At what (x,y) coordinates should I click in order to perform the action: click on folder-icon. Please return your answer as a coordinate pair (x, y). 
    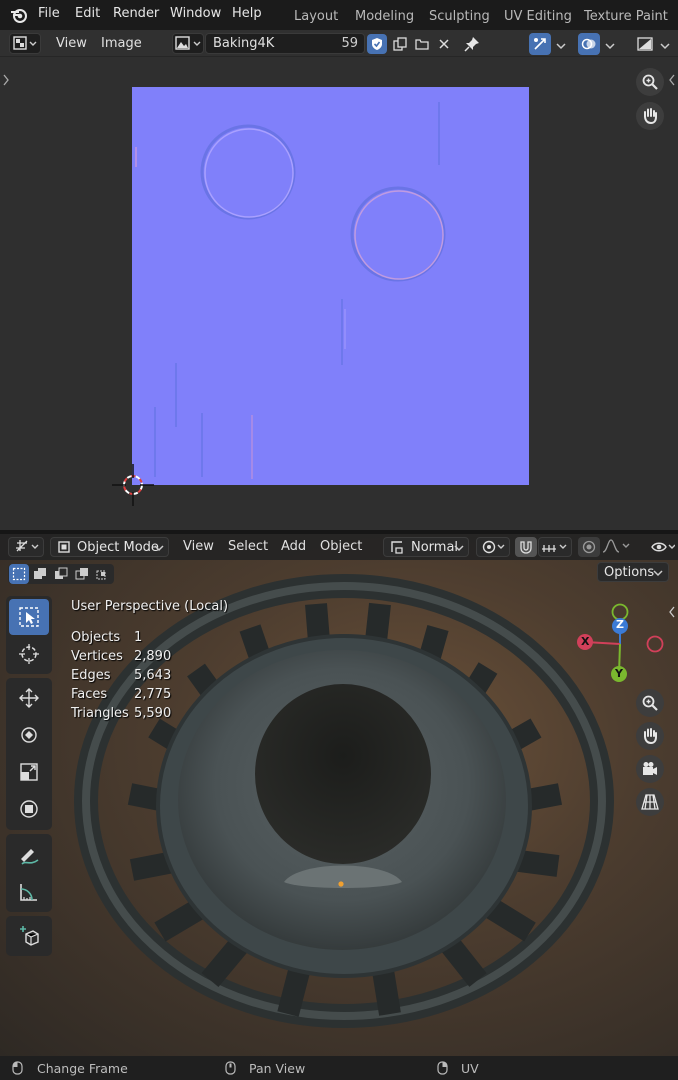
    Looking at the image, I should click on (422, 44).